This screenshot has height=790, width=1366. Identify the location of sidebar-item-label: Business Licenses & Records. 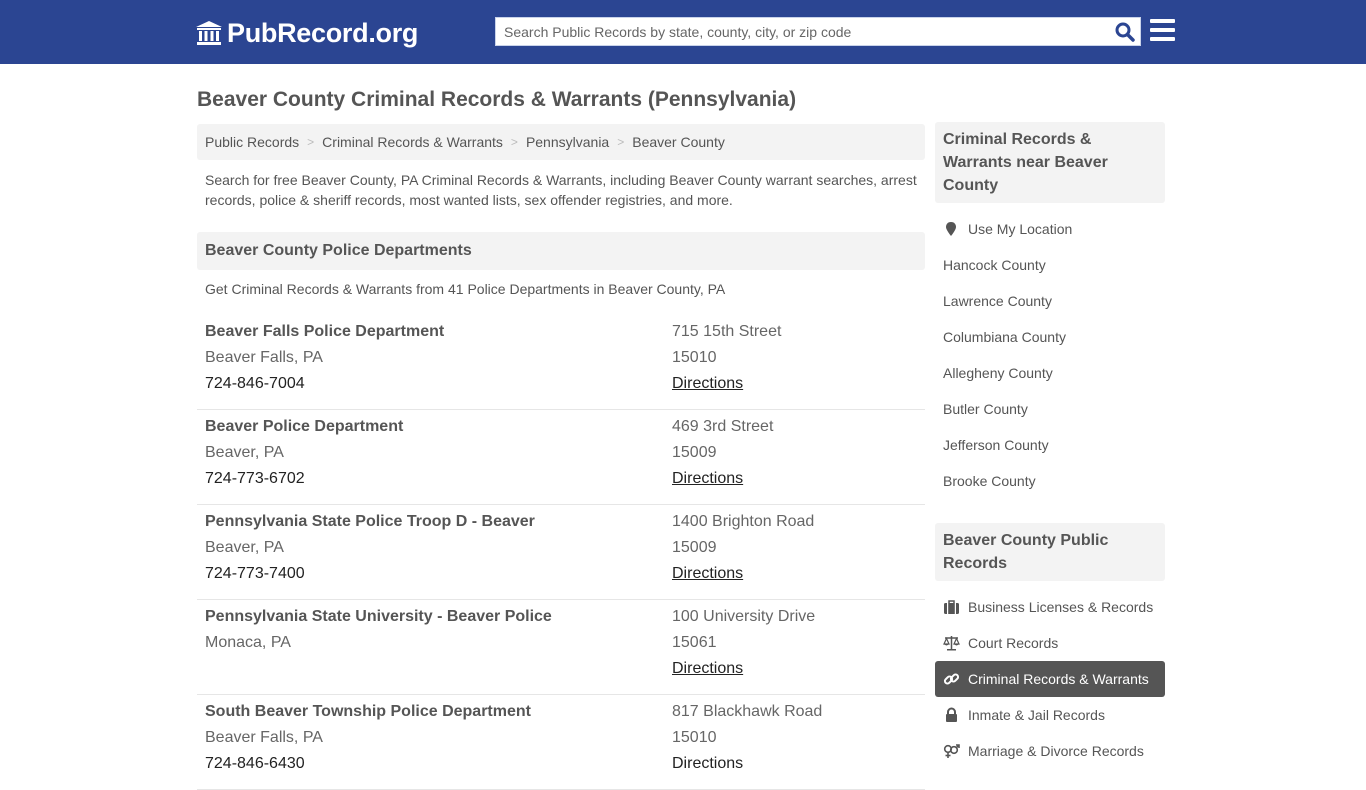
(1061, 607).